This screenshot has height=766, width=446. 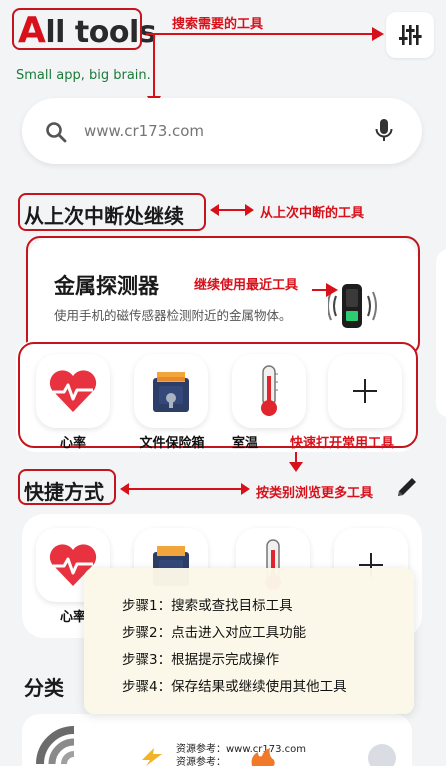 I want to click on flame-icon, so click(x=263, y=757).